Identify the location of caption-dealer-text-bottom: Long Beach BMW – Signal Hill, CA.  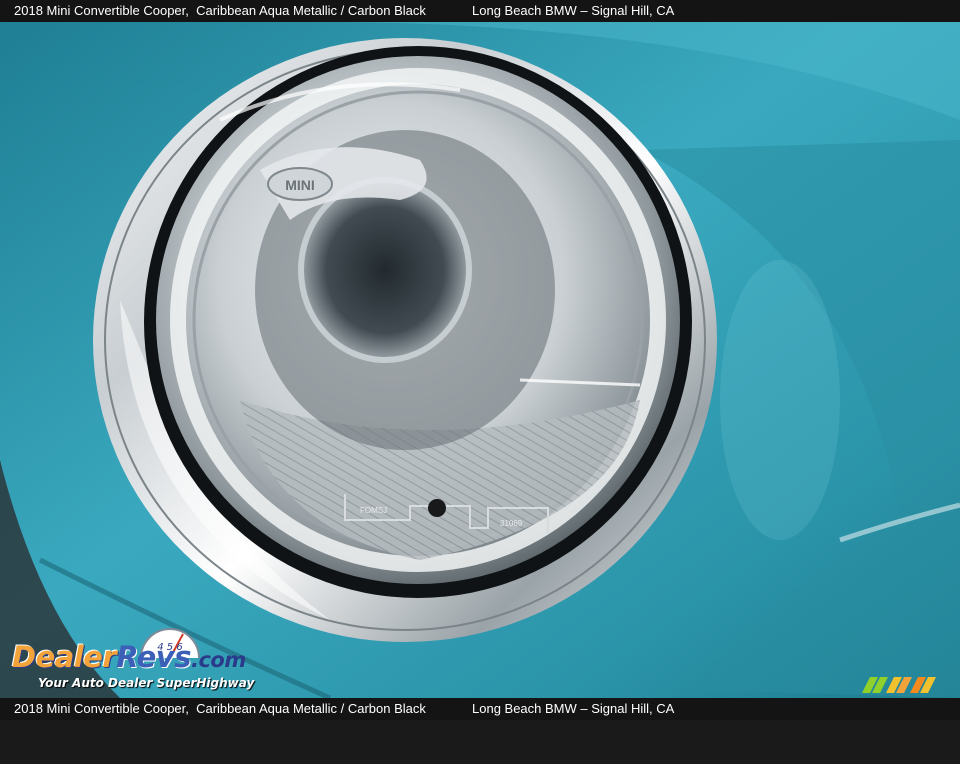
(573, 708).